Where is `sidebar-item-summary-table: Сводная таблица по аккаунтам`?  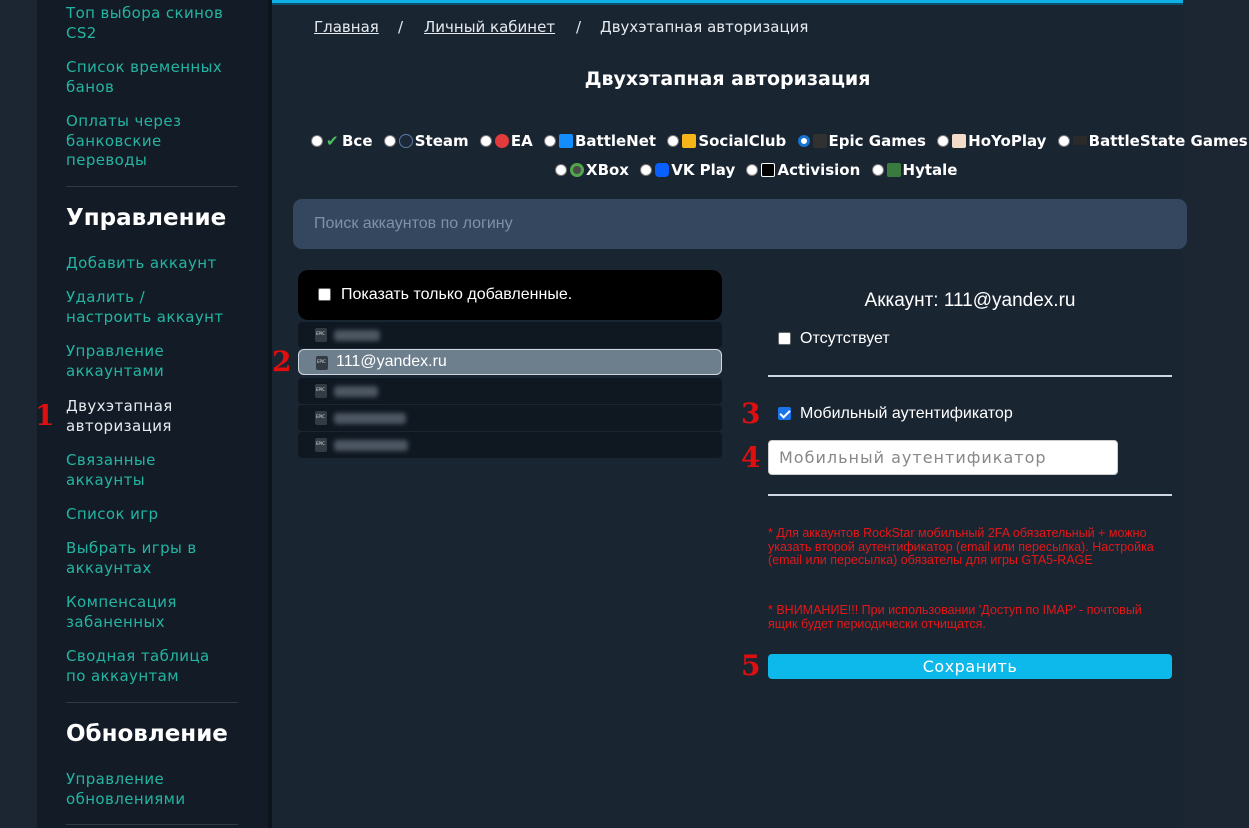
sidebar-item-summary-table: Сводная таблица по аккаунтам is located at coordinates (156, 666).